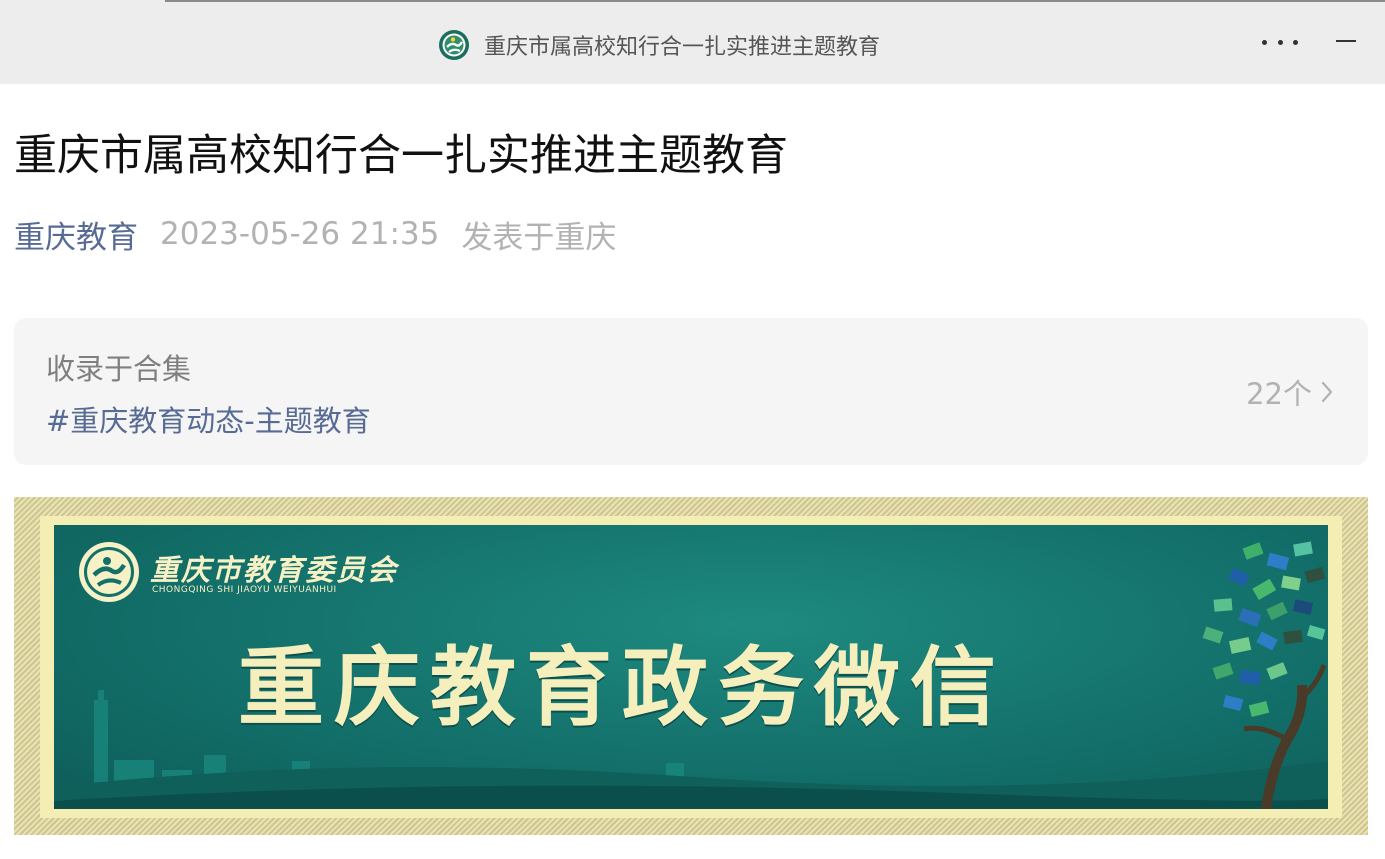 This screenshot has width=1385, height=859. I want to click on publish-date: 2023-05-26 21:35, so click(300, 234).